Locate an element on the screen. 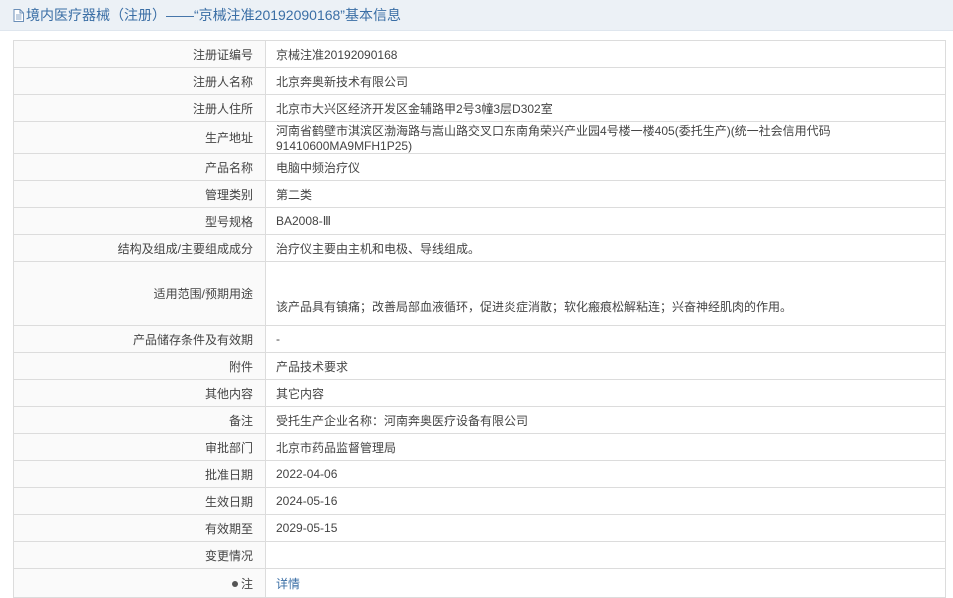 The image size is (953, 598). row-label: 生产地址 is located at coordinates (139, 137).